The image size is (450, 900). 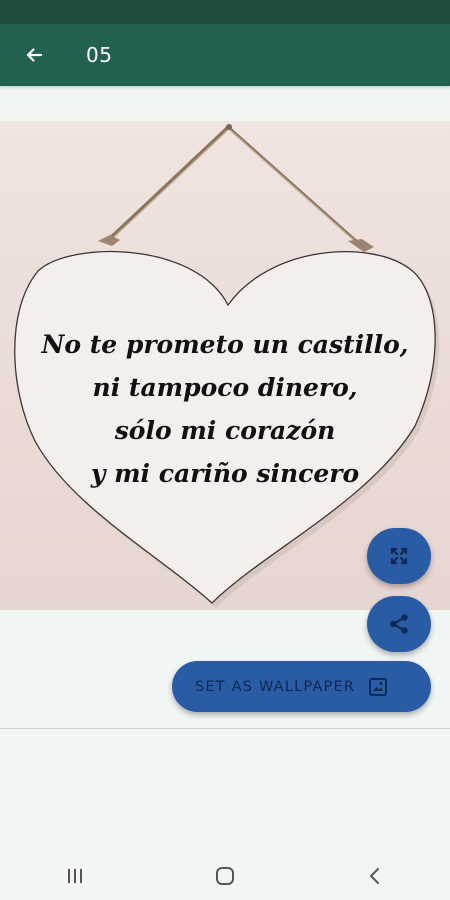 I want to click on share-button, so click(x=399, y=624).